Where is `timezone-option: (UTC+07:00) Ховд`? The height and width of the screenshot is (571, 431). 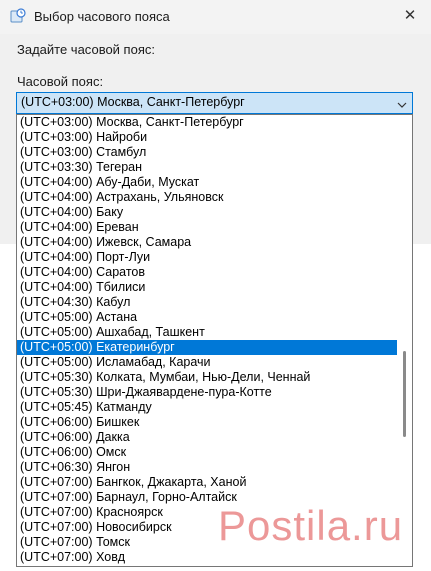
timezone-option: (UTC+07:00) Ховд is located at coordinates (207, 557).